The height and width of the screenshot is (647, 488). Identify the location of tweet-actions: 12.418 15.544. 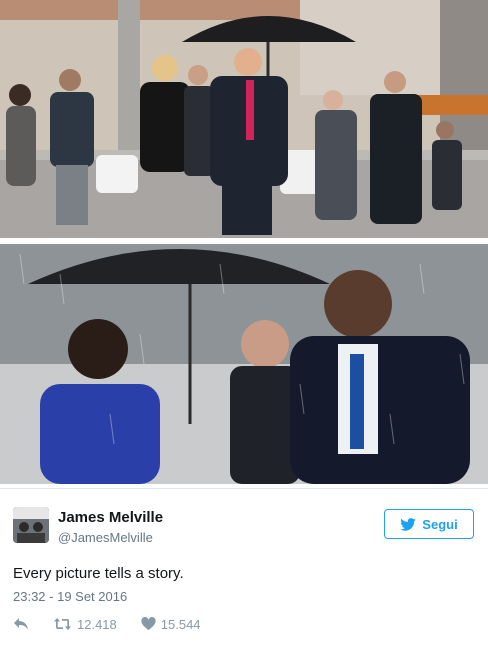
(119, 624).